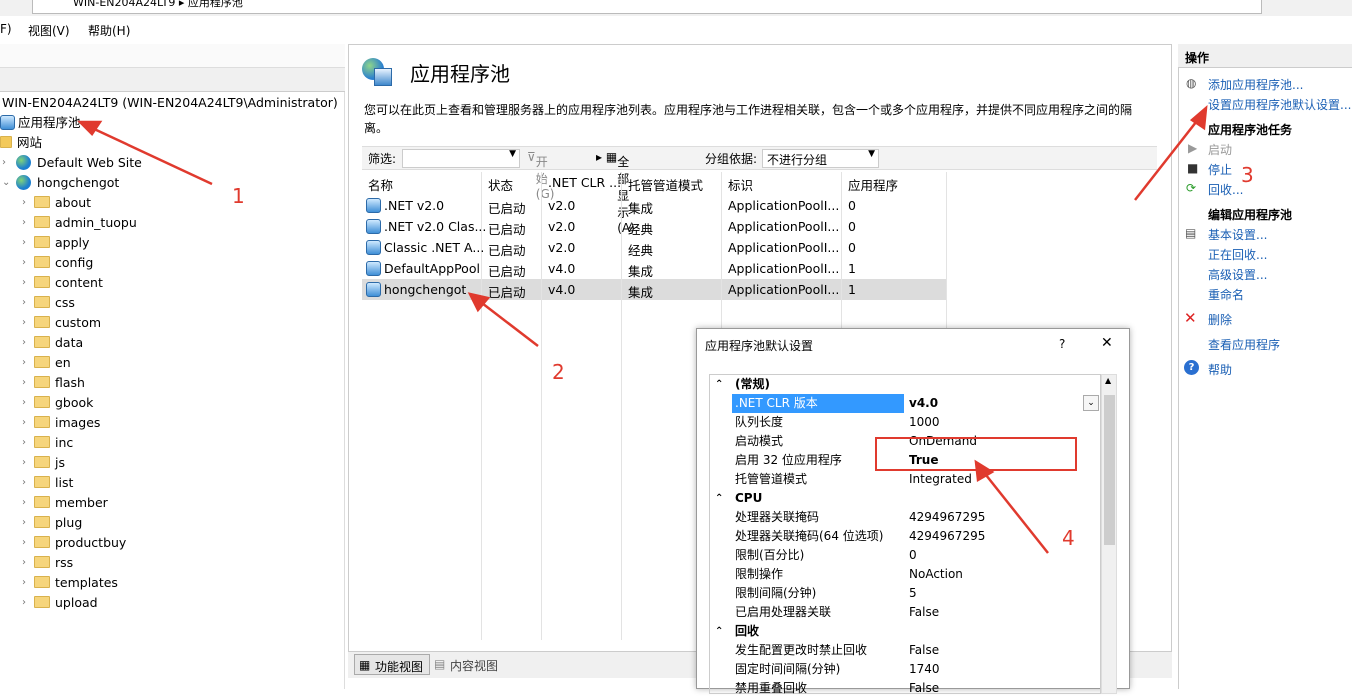  I want to click on annotation-label-4: 4, so click(1068, 538).